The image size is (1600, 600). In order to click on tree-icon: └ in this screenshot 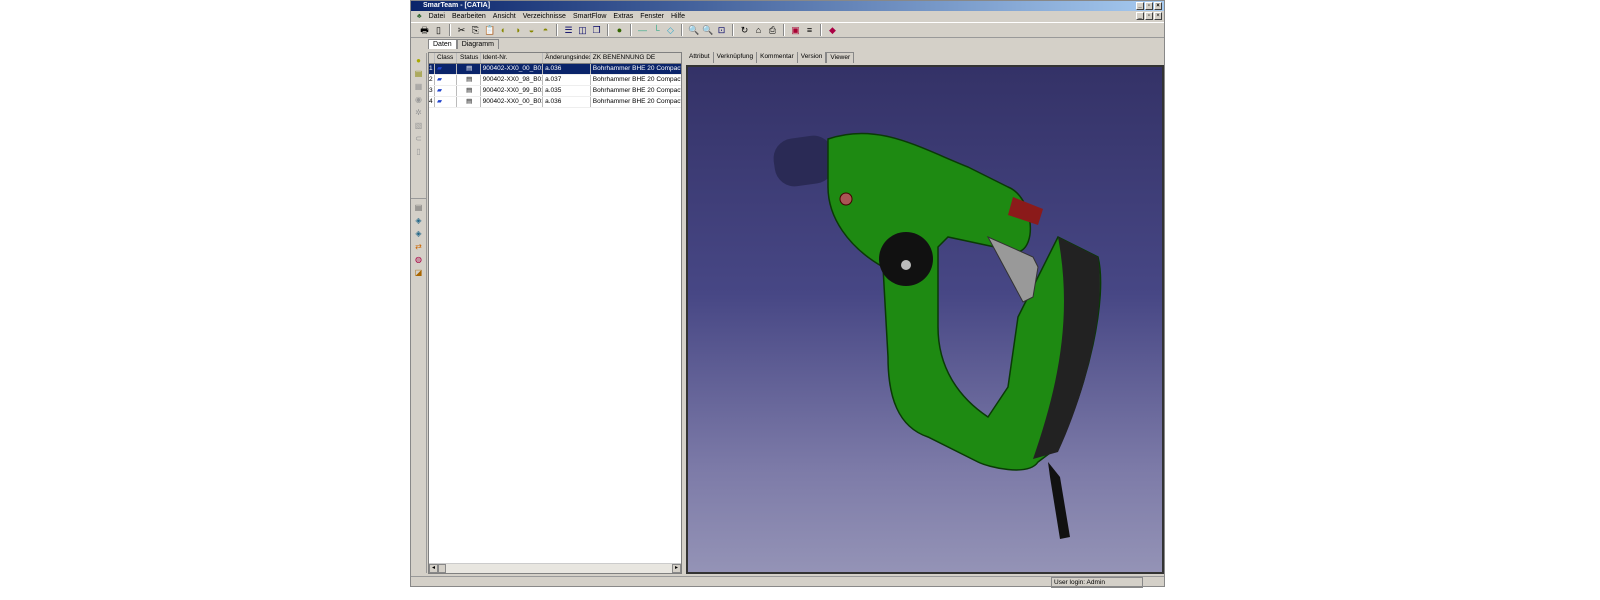, I will do `click(656, 30)`.